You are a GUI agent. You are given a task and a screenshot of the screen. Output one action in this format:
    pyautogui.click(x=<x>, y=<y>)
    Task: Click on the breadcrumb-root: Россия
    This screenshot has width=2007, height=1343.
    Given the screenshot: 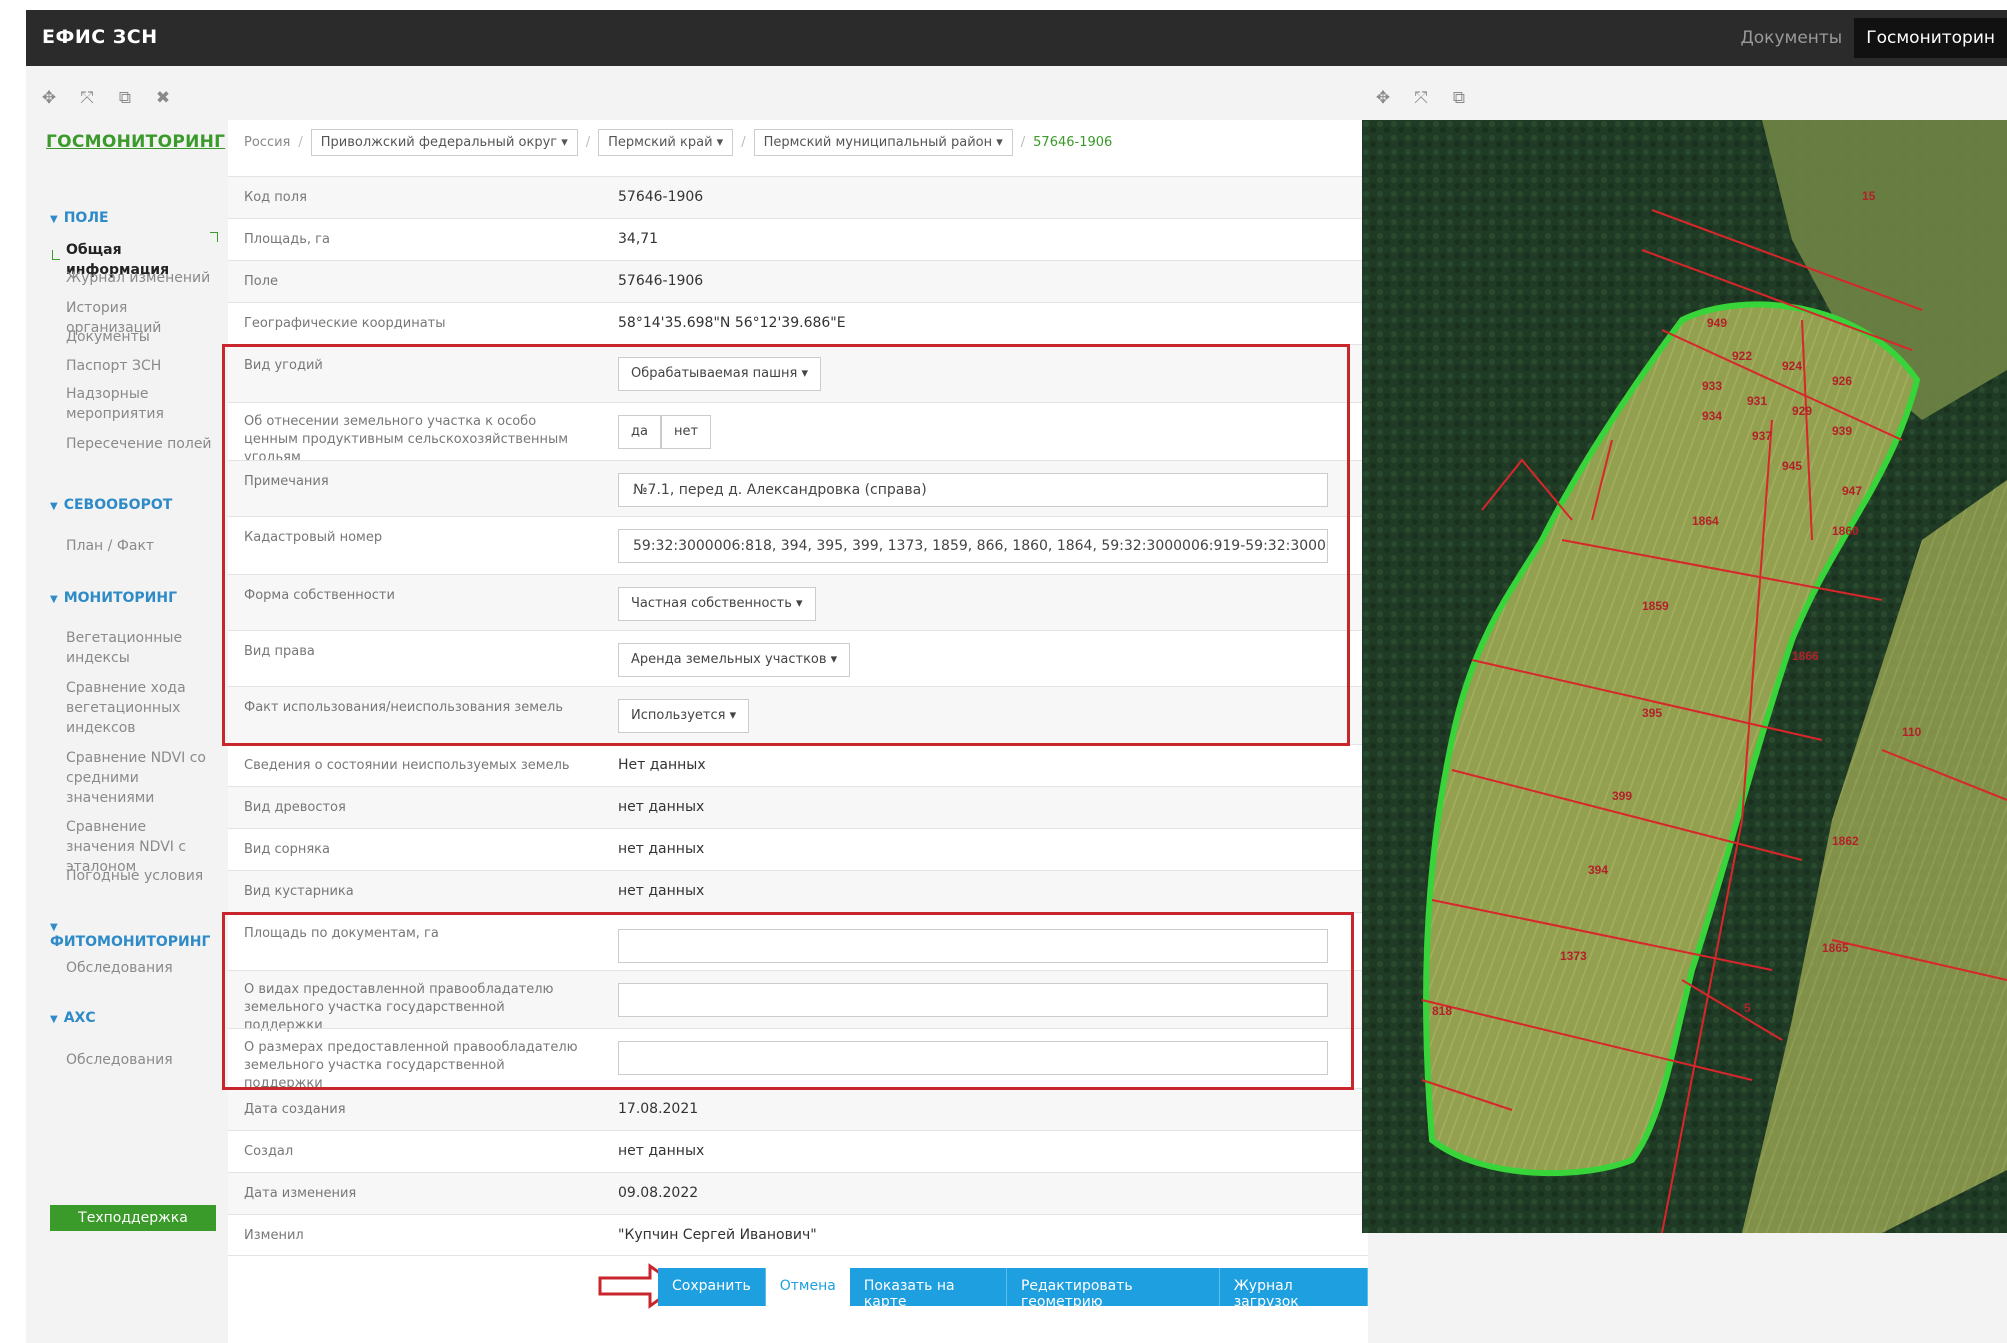 What is the action you would take?
    pyautogui.click(x=267, y=142)
    